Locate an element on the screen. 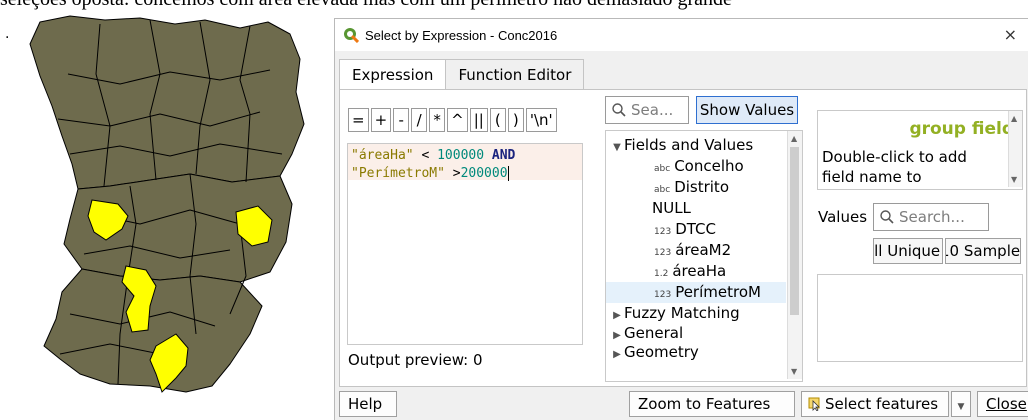 This screenshot has width=1028, height=420. select-features-button: Select features is located at coordinates (875, 404).